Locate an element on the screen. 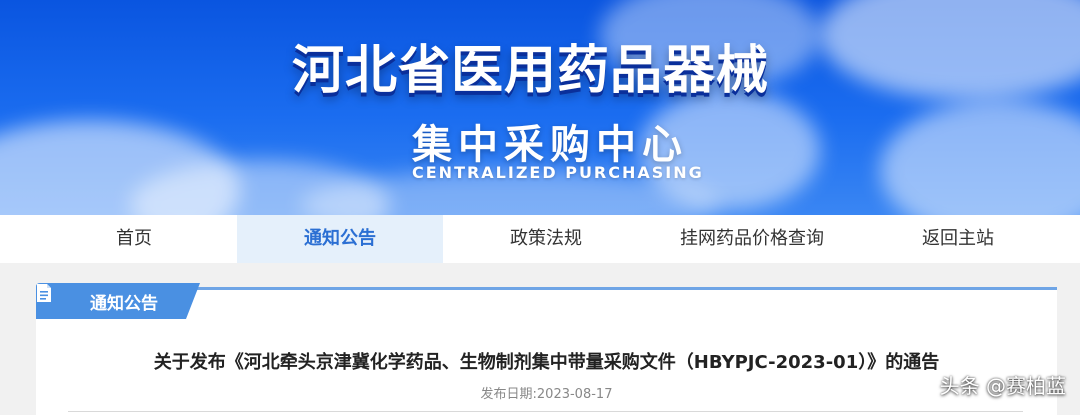 This screenshot has height=415, width=1080. section-tab-notices: 通知公告 is located at coordinates (118, 301).